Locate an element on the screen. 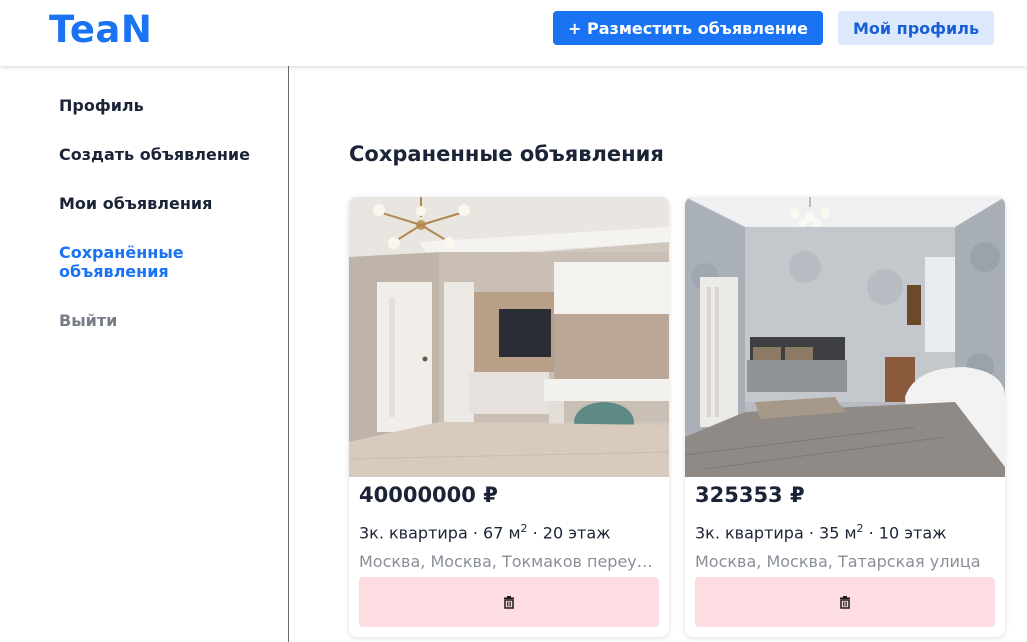 The image size is (1027, 642). apartment-photo-classic is located at coordinates (845, 337).